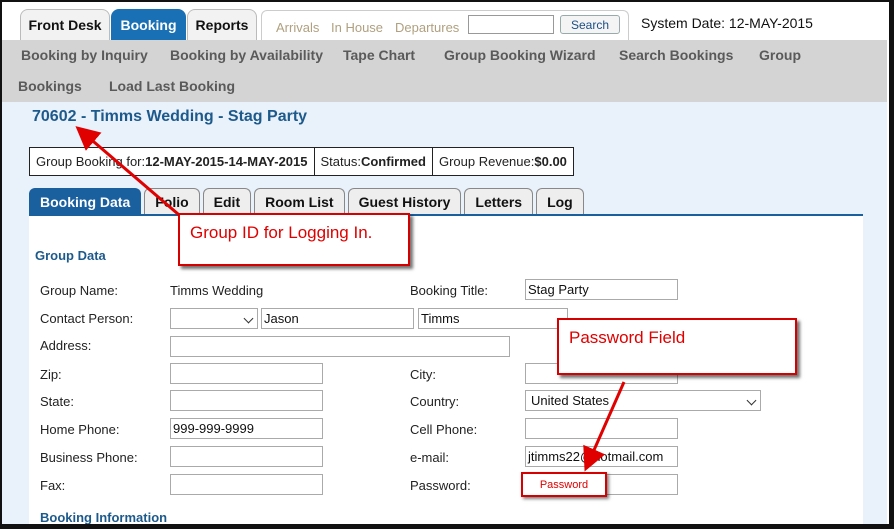 The height and width of the screenshot is (529, 894). What do you see at coordinates (134, 177) in the screenshot?
I see `group-id-arrow` at bounding box center [134, 177].